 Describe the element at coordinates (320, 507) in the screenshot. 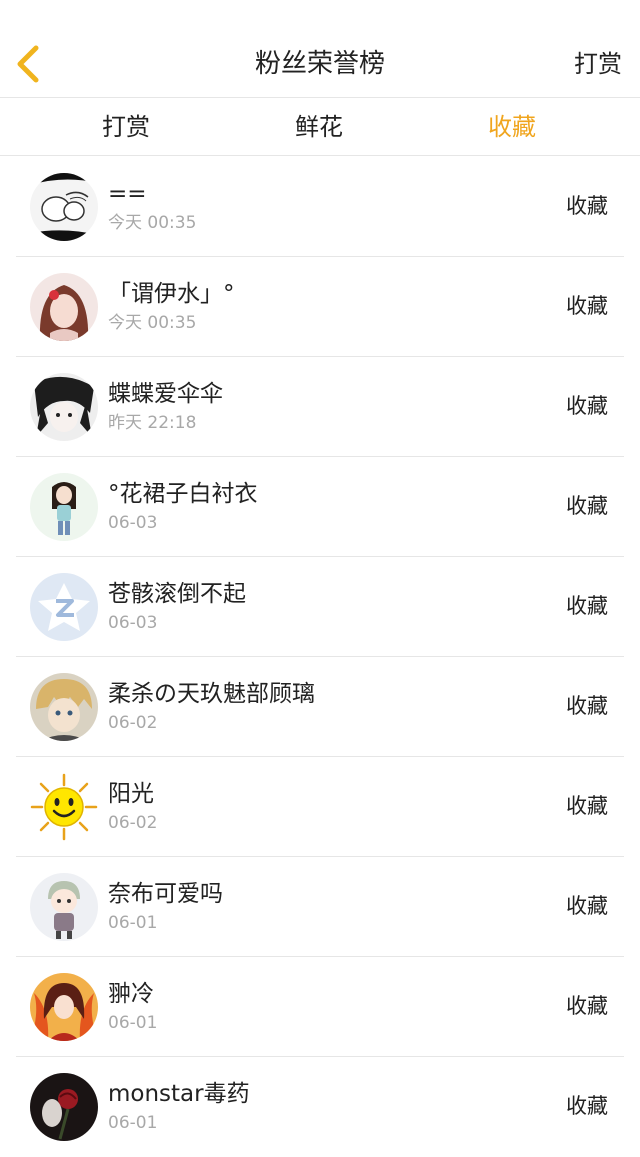

I see `list-item: °花裙子白衬衣 06-03 收藏` at that location.